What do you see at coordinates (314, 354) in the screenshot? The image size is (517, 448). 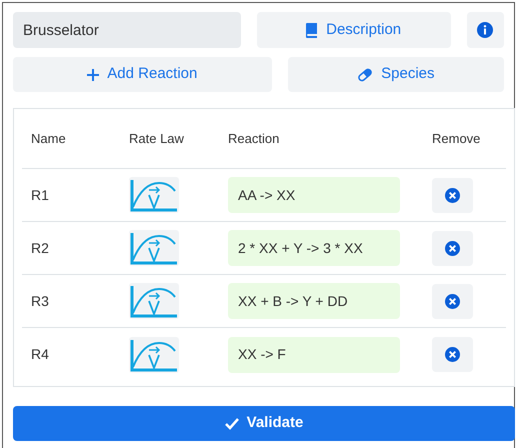 I see `reaction-field: XX -> F` at bounding box center [314, 354].